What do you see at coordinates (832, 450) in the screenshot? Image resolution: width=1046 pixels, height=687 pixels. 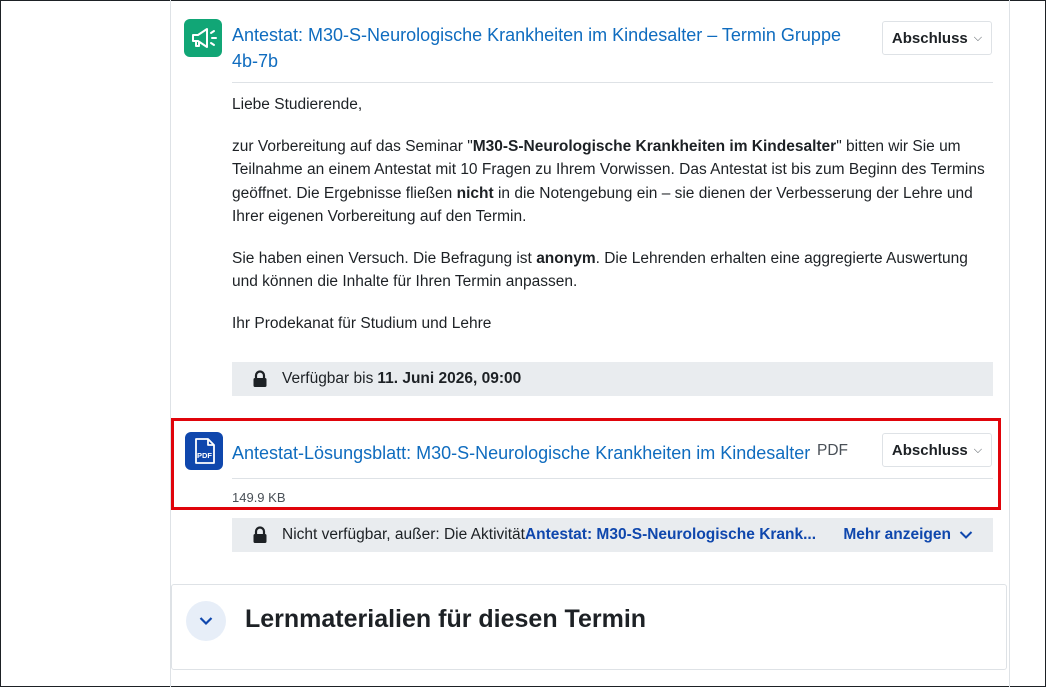 I see `file-type-label: PDF` at bounding box center [832, 450].